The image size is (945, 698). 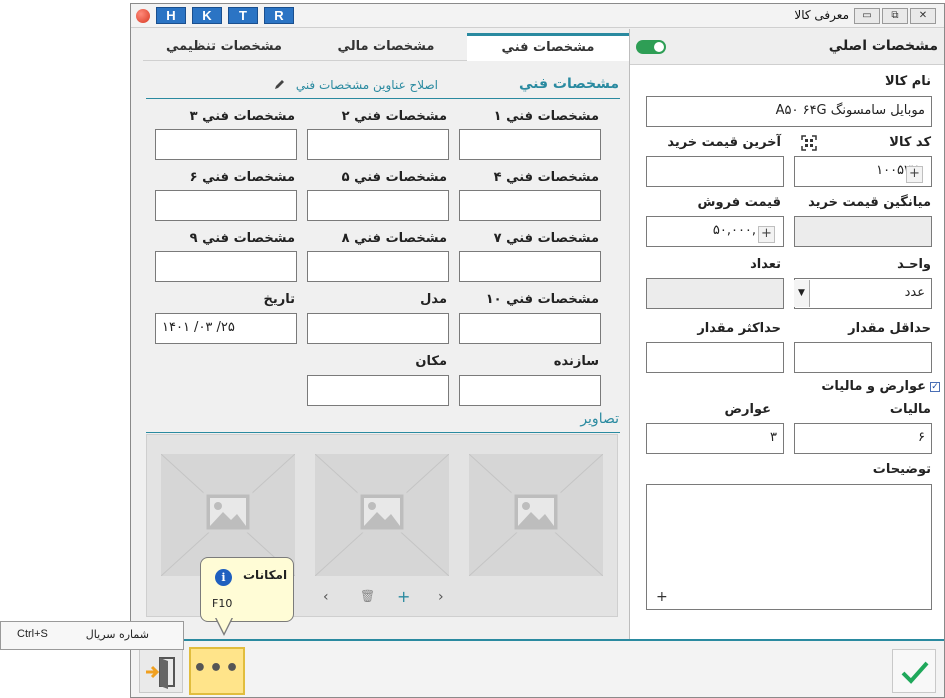 What do you see at coordinates (171, 15) in the screenshot?
I see `hotkey-h-button: H` at bounding box center [171, 15].